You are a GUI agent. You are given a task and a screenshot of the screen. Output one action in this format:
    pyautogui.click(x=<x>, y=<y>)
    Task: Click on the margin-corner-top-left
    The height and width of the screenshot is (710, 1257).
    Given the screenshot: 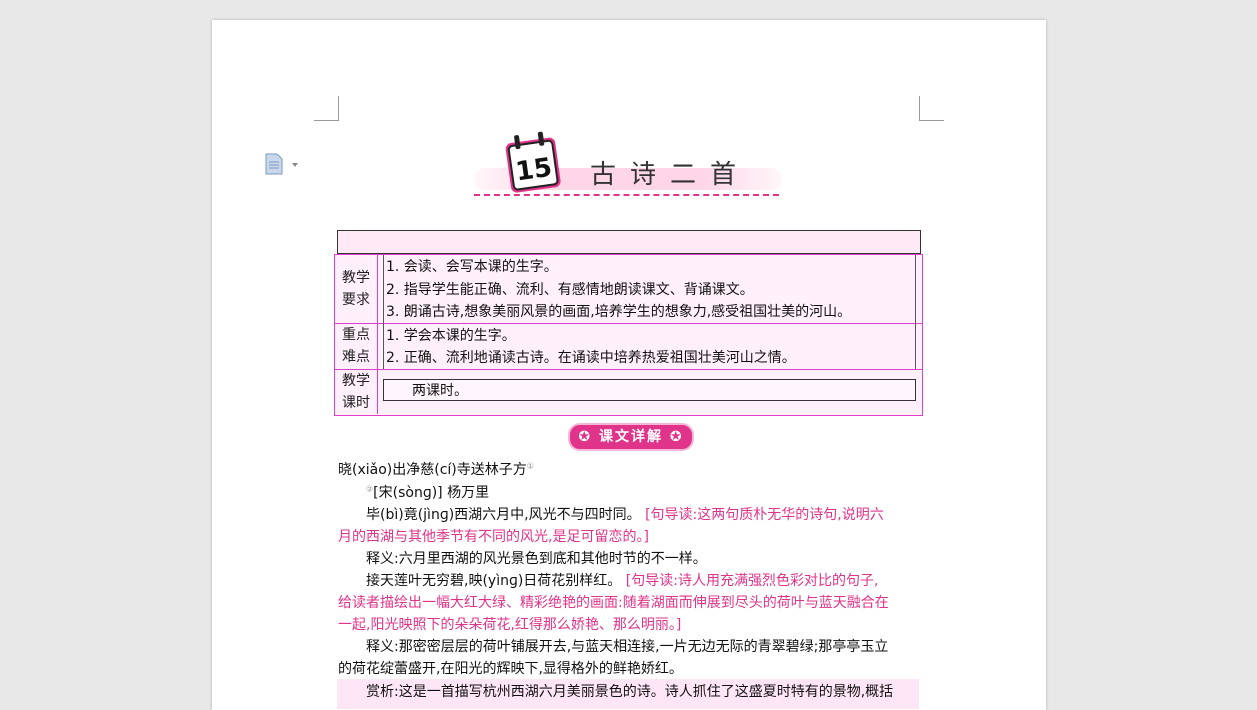 What is the action you would take?
    pyautogui.click(x=326, y=108)
    